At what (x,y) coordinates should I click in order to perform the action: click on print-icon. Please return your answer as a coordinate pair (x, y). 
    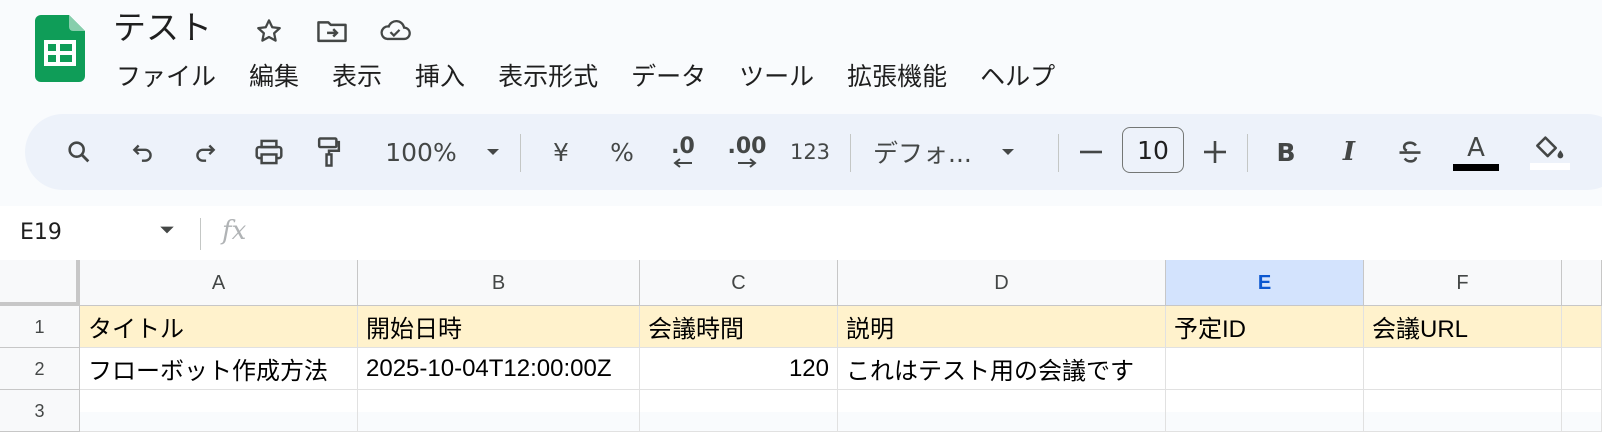
    Looking at the image, I should click on (269, 152).